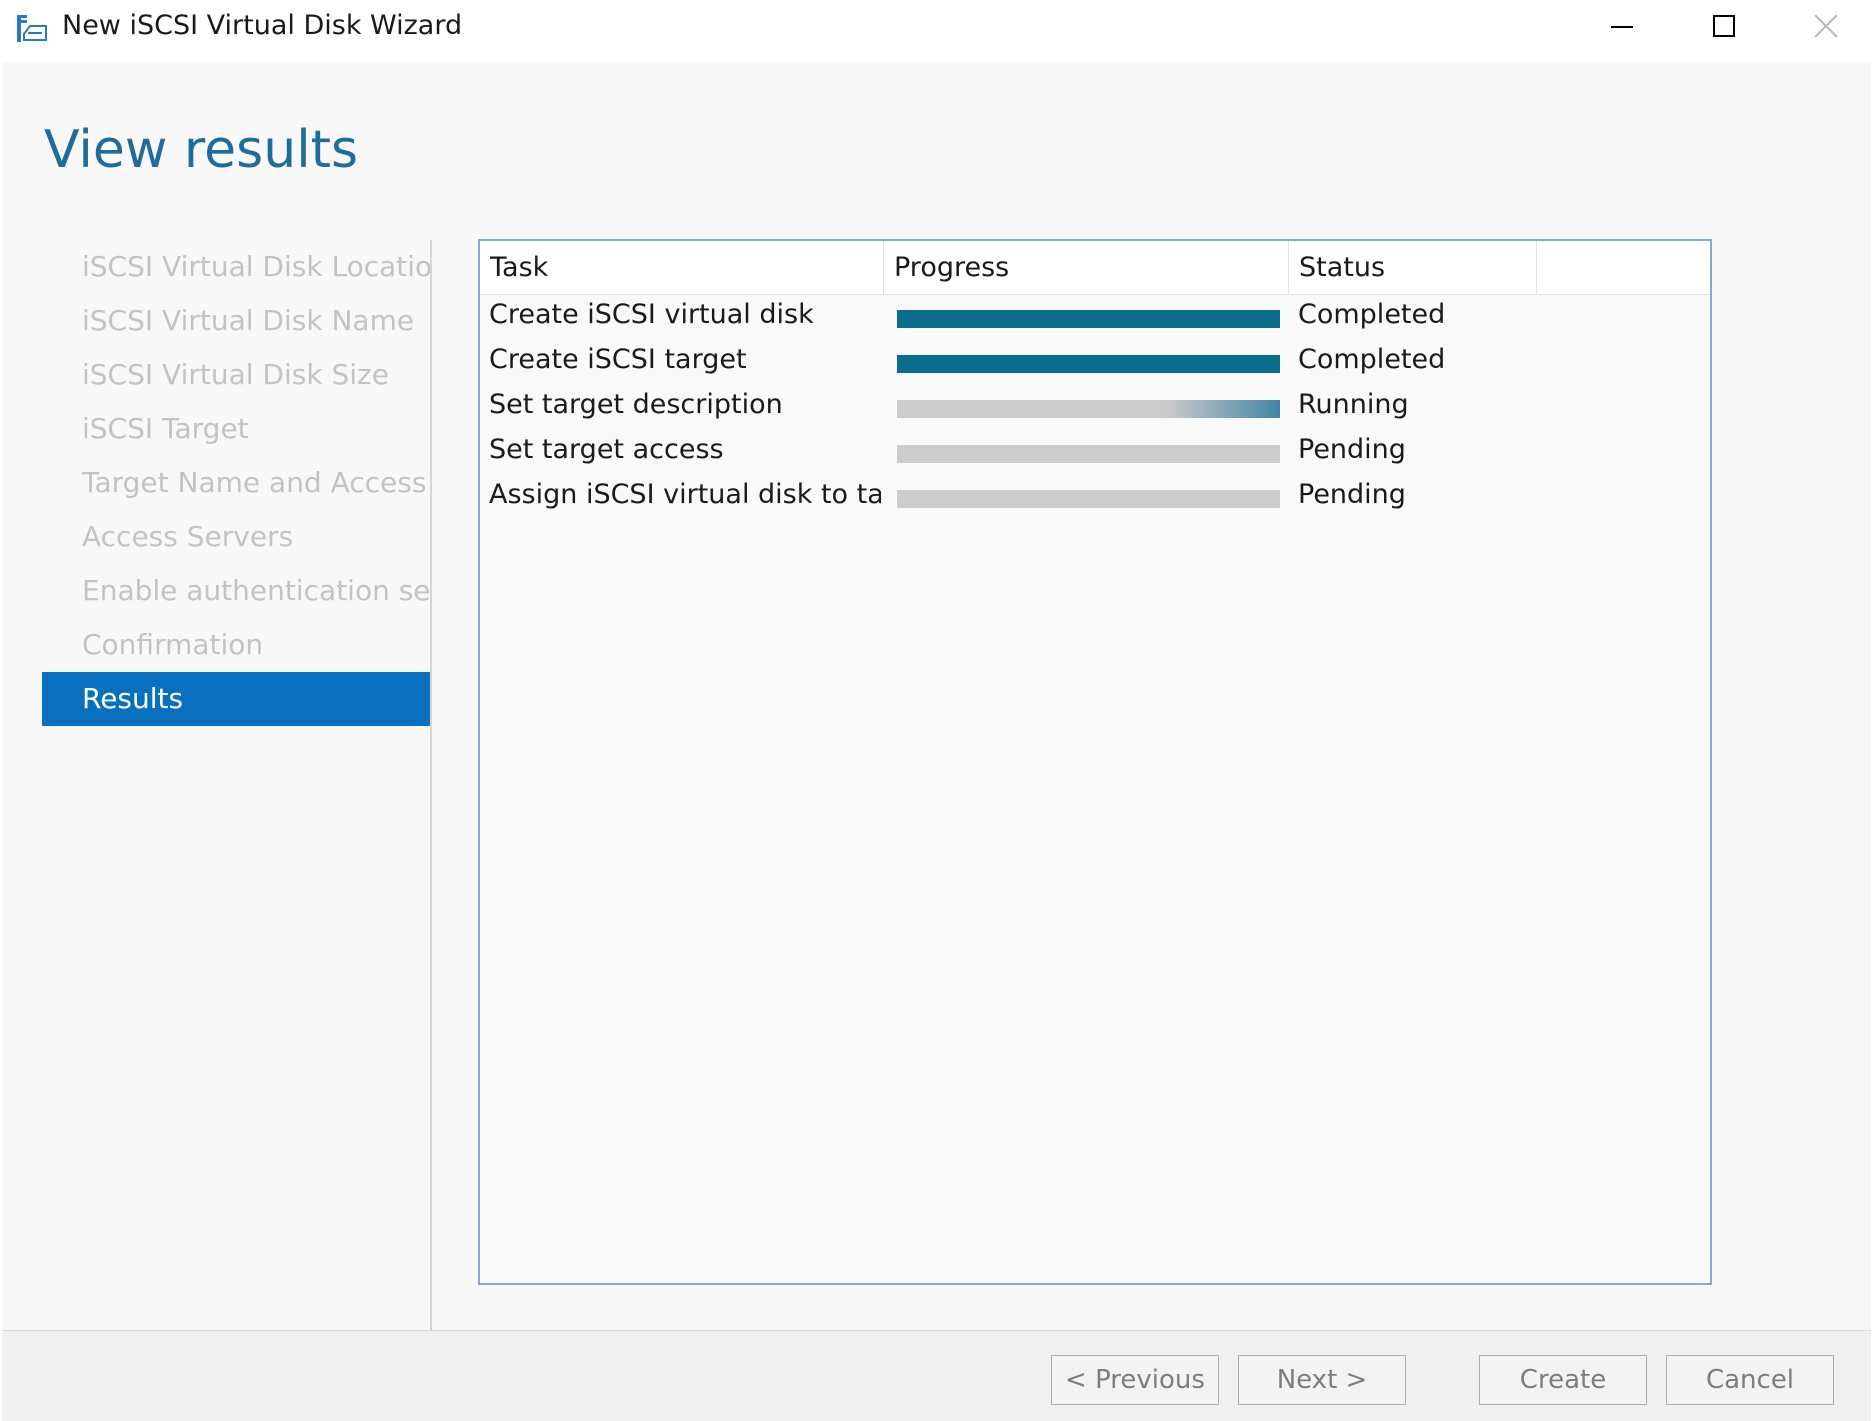 The image size is (1873, 1421). Describe the element at coordinates (936, 31) in the screenshot. I see `title-bar: New iSCSI Virtual Disk Wizard` at that location.